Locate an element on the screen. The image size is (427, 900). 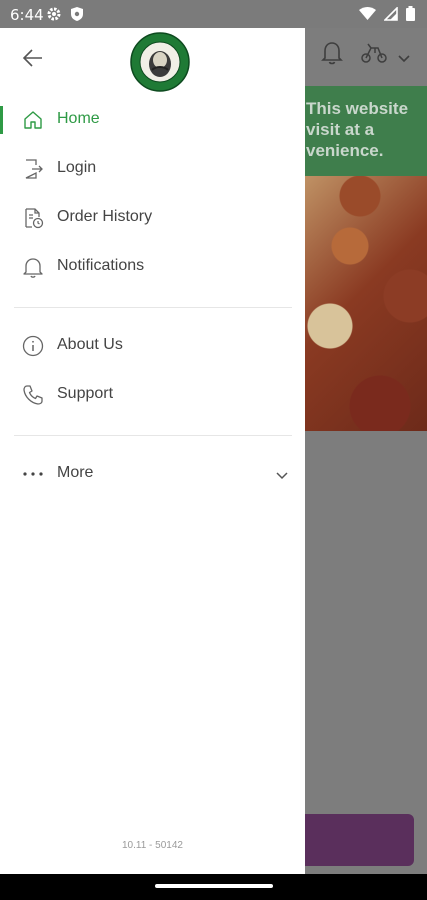
menu-item-order-history: Order History is located at coordinates (152, 218).